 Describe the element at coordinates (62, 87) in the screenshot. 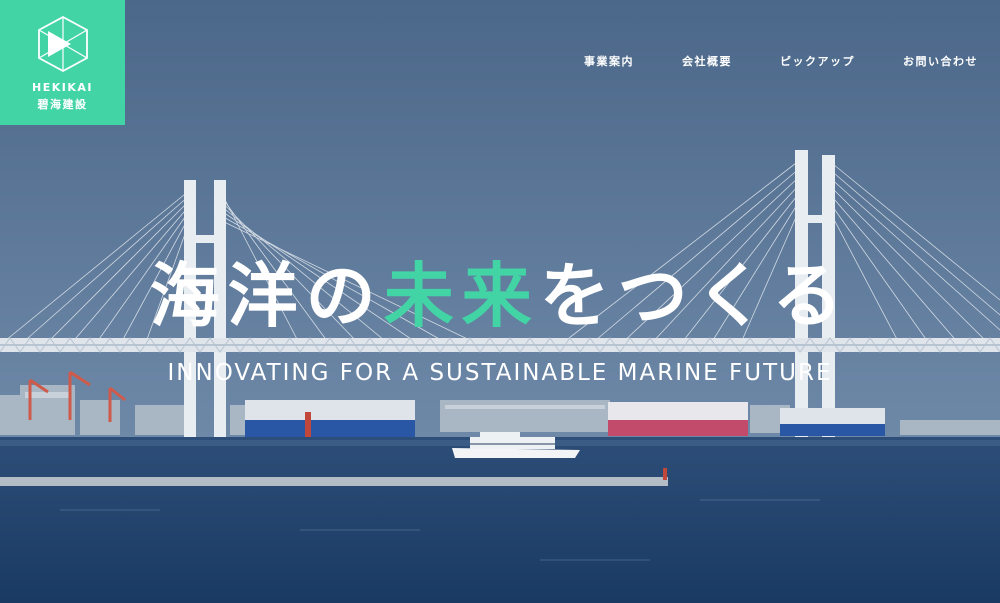

I see `logo-name-en: HEKIKAI` at that location.